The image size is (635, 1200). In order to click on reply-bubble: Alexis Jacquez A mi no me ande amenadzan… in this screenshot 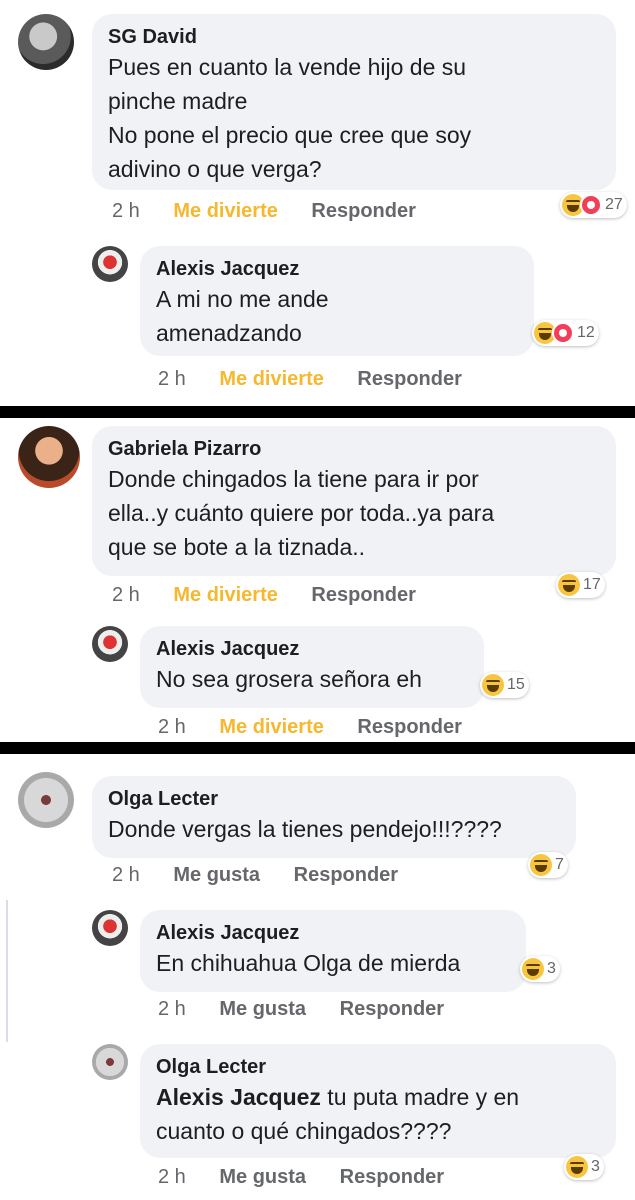, I will do `click(337, 301)`.